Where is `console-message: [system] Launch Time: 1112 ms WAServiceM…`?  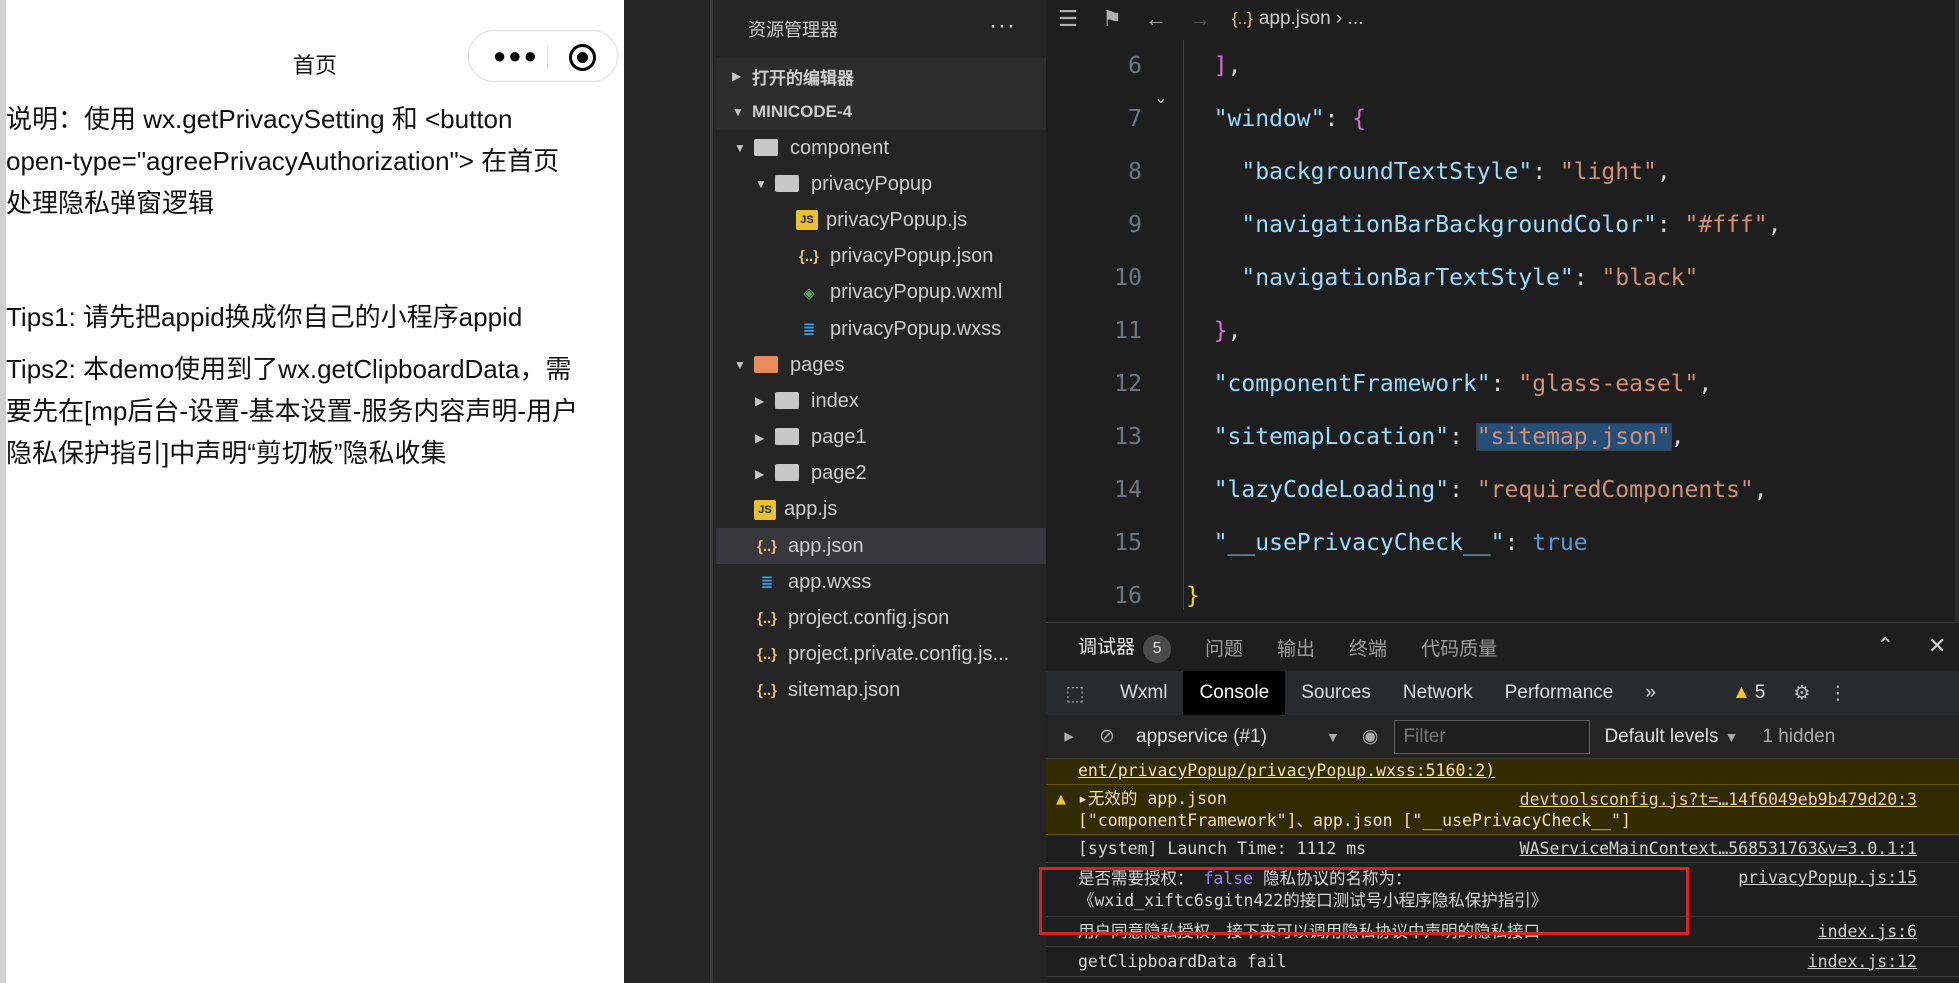
console-message: [system] Launch Time: 1112 ms WAServiceM… is located at coordinates (1502, 849).